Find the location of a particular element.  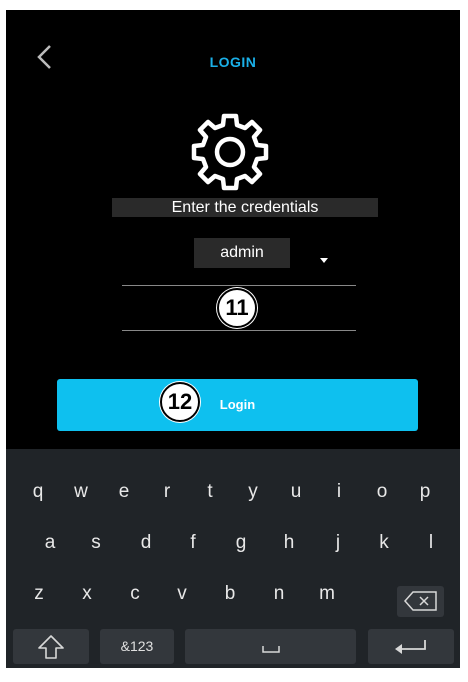

username-select: admin is located at coordinates (242, 253).